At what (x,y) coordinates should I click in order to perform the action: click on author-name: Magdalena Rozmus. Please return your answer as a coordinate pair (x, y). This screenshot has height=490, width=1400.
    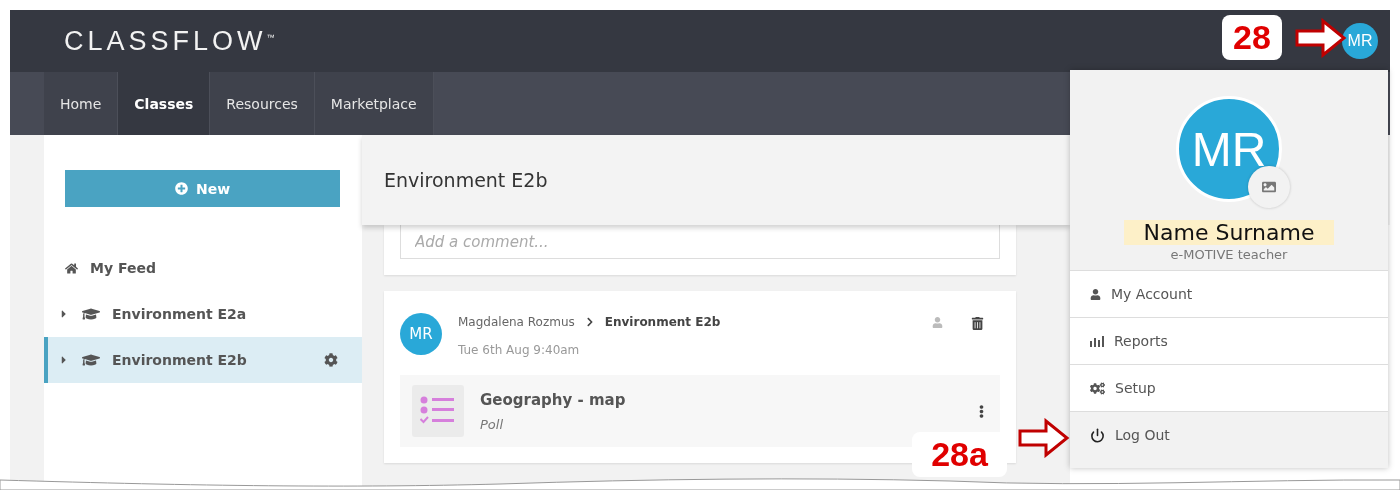
    Looking at the image, I should click on (516, 322).